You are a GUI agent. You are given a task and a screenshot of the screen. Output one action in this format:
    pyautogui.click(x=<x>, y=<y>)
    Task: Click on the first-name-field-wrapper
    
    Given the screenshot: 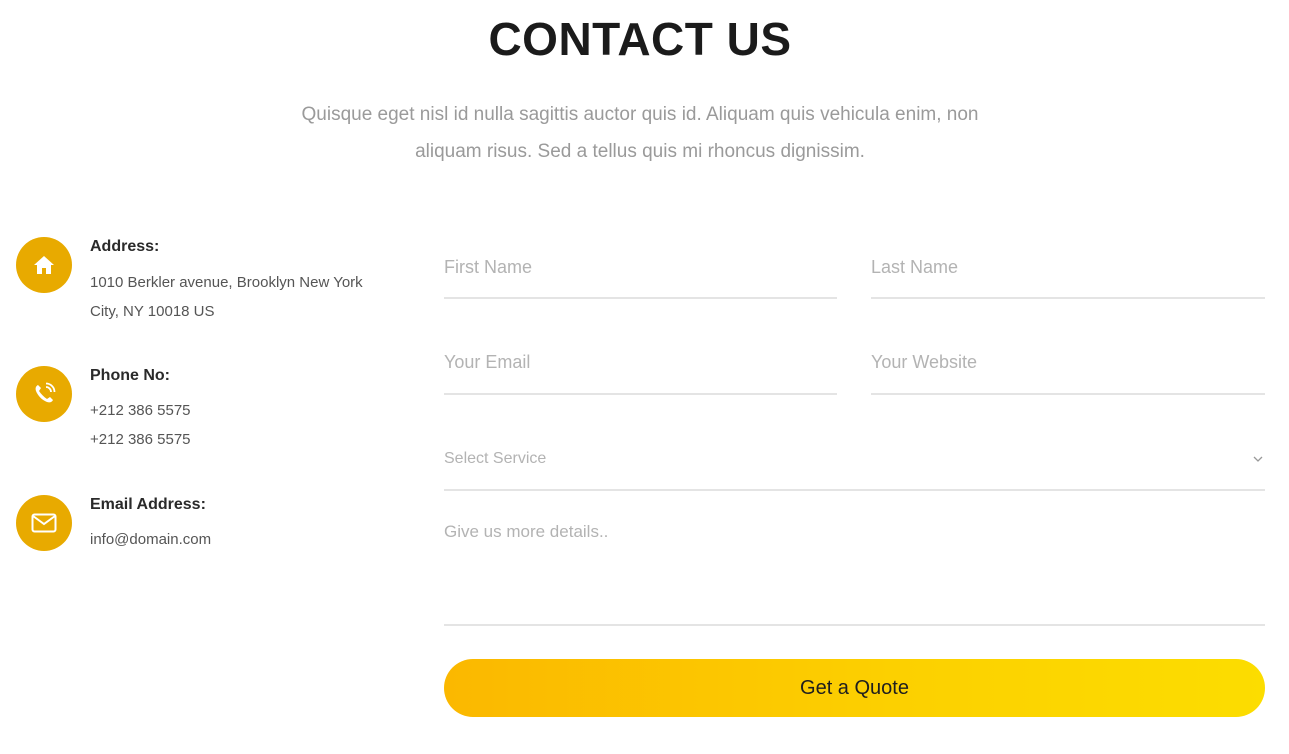 What is the action you would take?
    pyautogui.click(x=640, y=274)
    